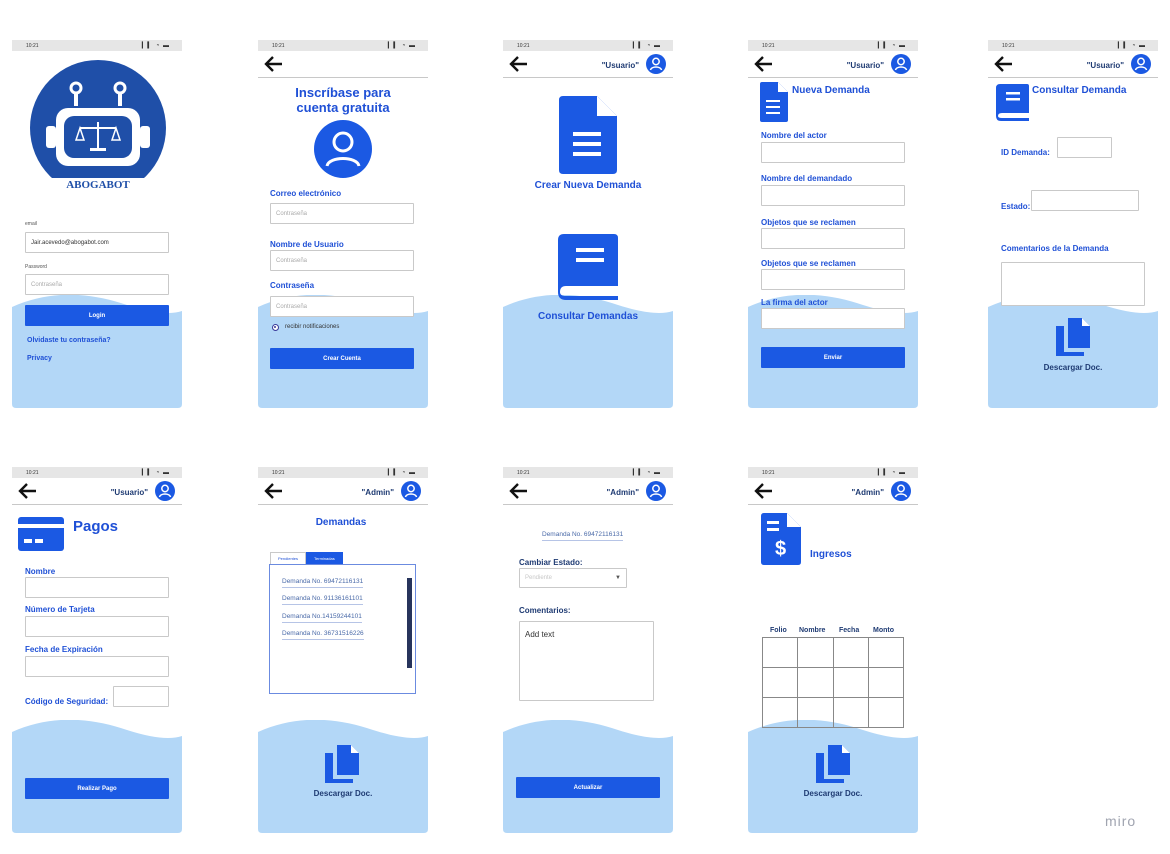 The image size is (1170, 854). Describe the element at coordinates (781, 539) in the screenshot. I see `invoice-dollar-icon: $` at that location.